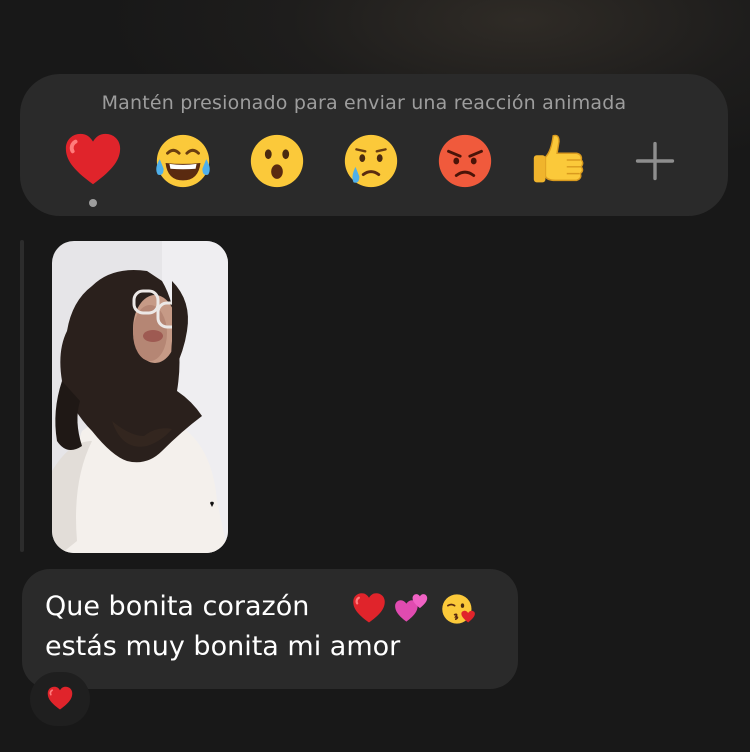  I want to click on message-reaction-badge, so click(60, 699).